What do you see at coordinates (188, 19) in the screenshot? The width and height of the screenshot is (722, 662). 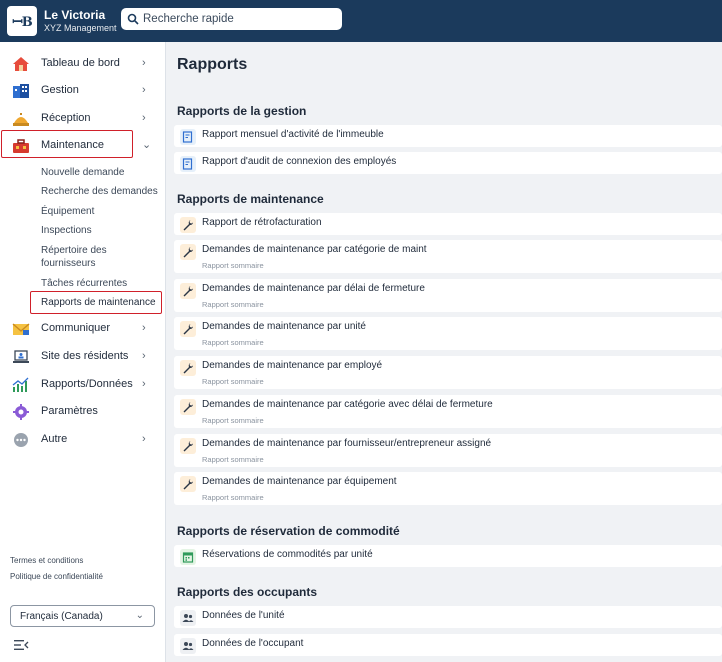 I see `search-placeholder: Recherche rapide` at bounding box center [188, 19].